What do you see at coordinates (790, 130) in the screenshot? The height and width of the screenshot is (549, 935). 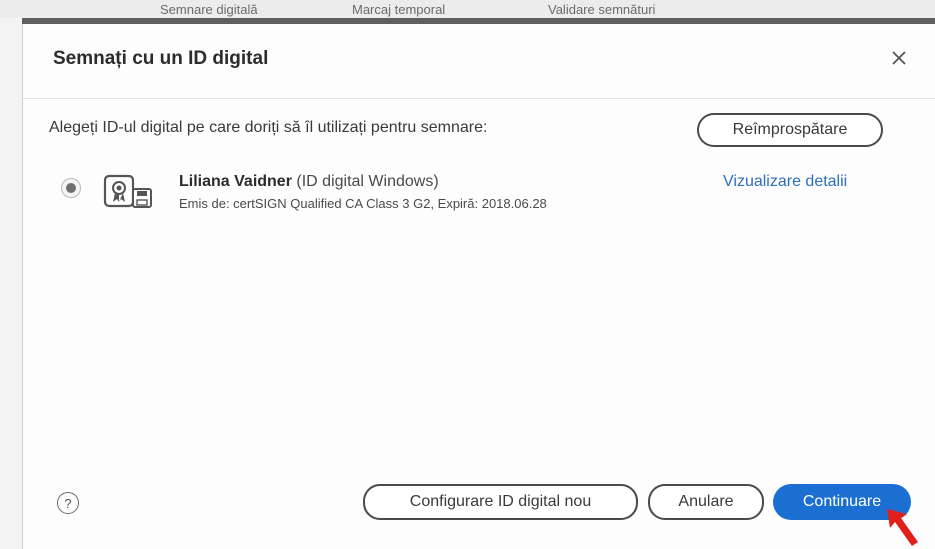 I see `refresh-button: Reîmprospătare` at bounding box center [790, 130].